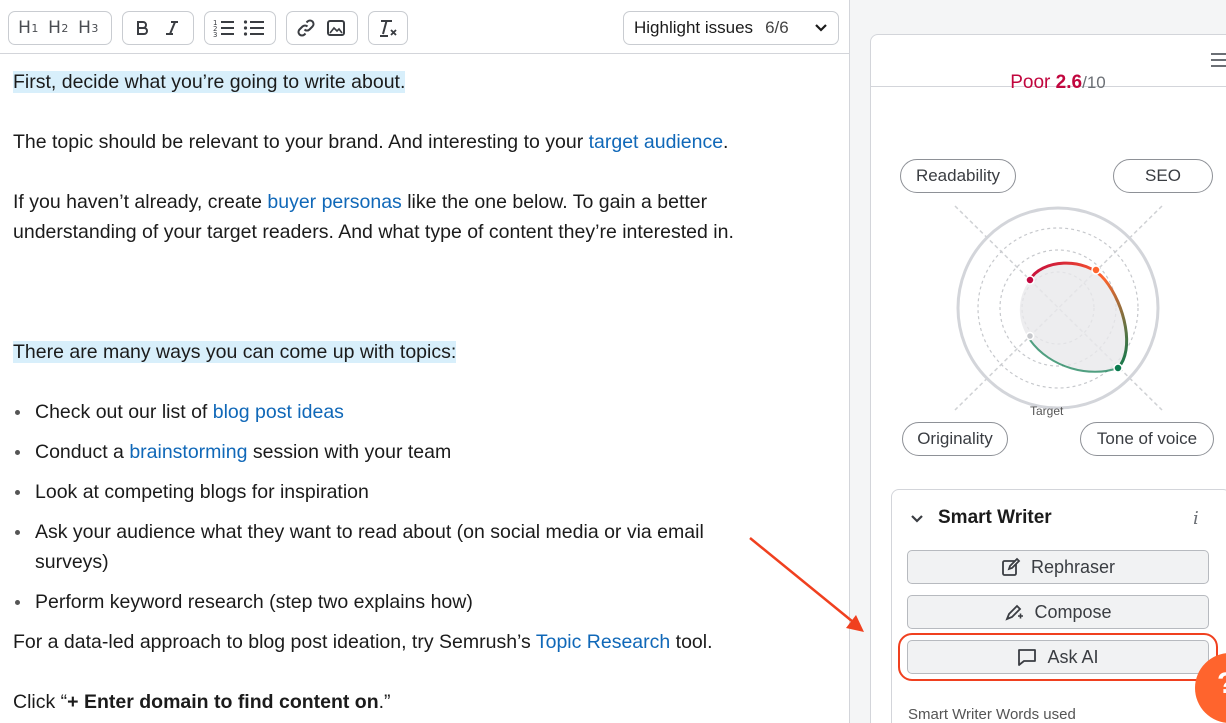 The height and width of the screenshot is (723, 1226). I want to click on heading-2-button: H2, so click(58, 28).